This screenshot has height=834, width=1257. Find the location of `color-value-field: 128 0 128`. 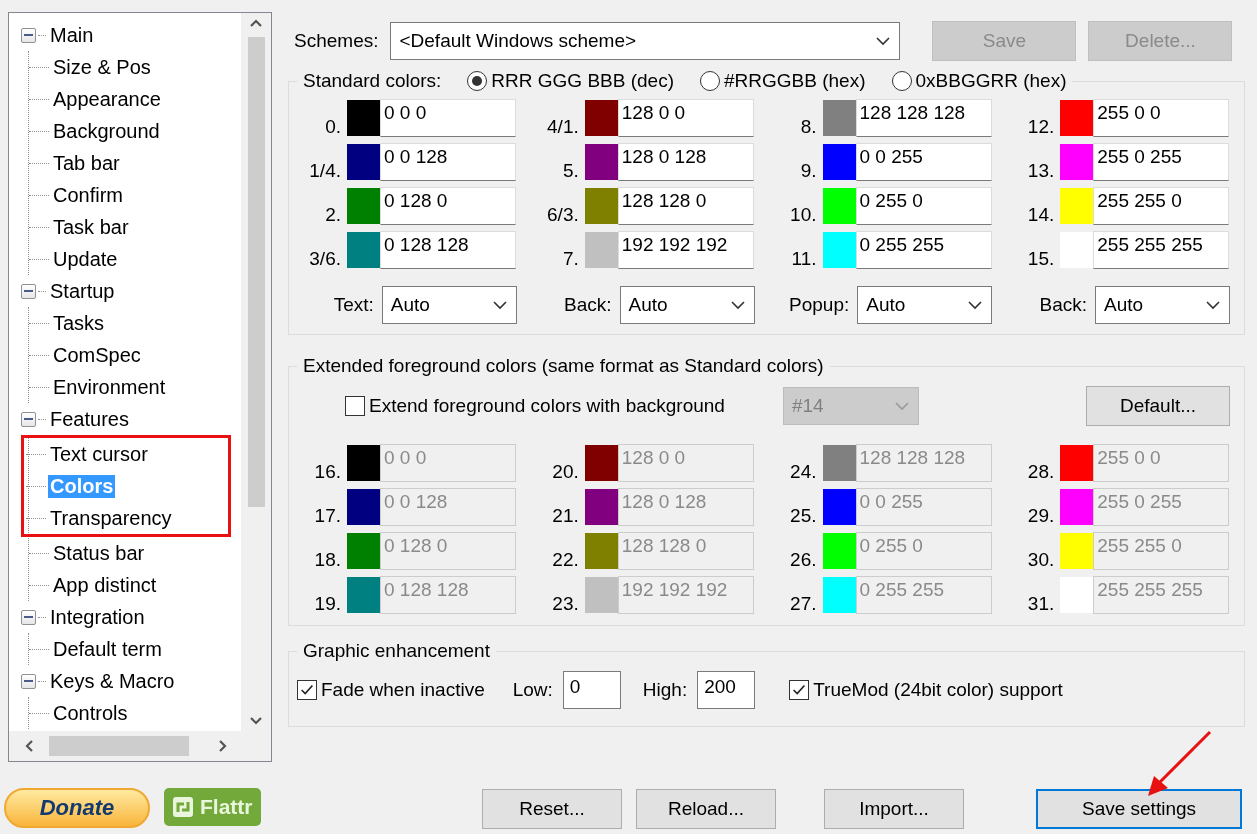

color-value-field: 128 0 128 is located at coordinates (685, 162).